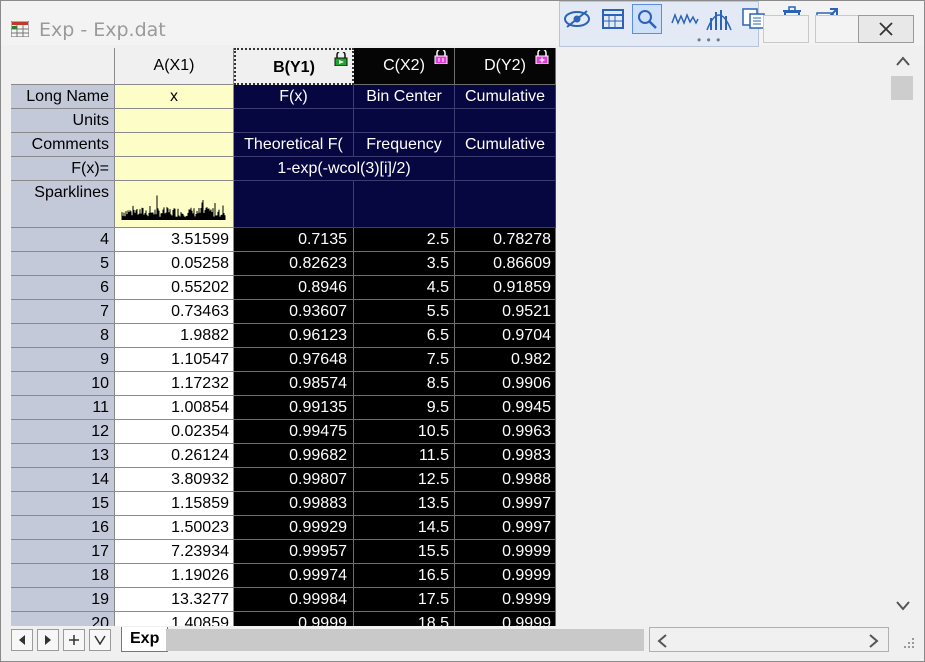  Describe the element at coordinates (63, 288) in the screenshot. I see `row-number: 6` at that location.